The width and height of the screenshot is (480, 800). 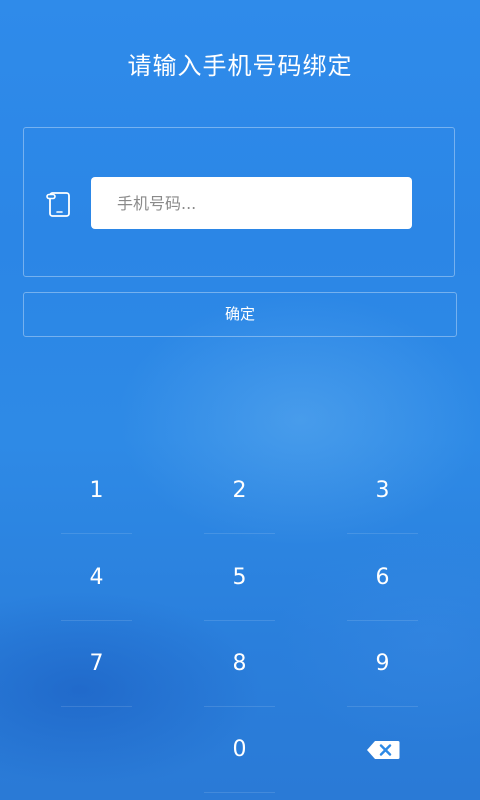 I want to click on keypad-delete-key, so click(x=382, y=750).